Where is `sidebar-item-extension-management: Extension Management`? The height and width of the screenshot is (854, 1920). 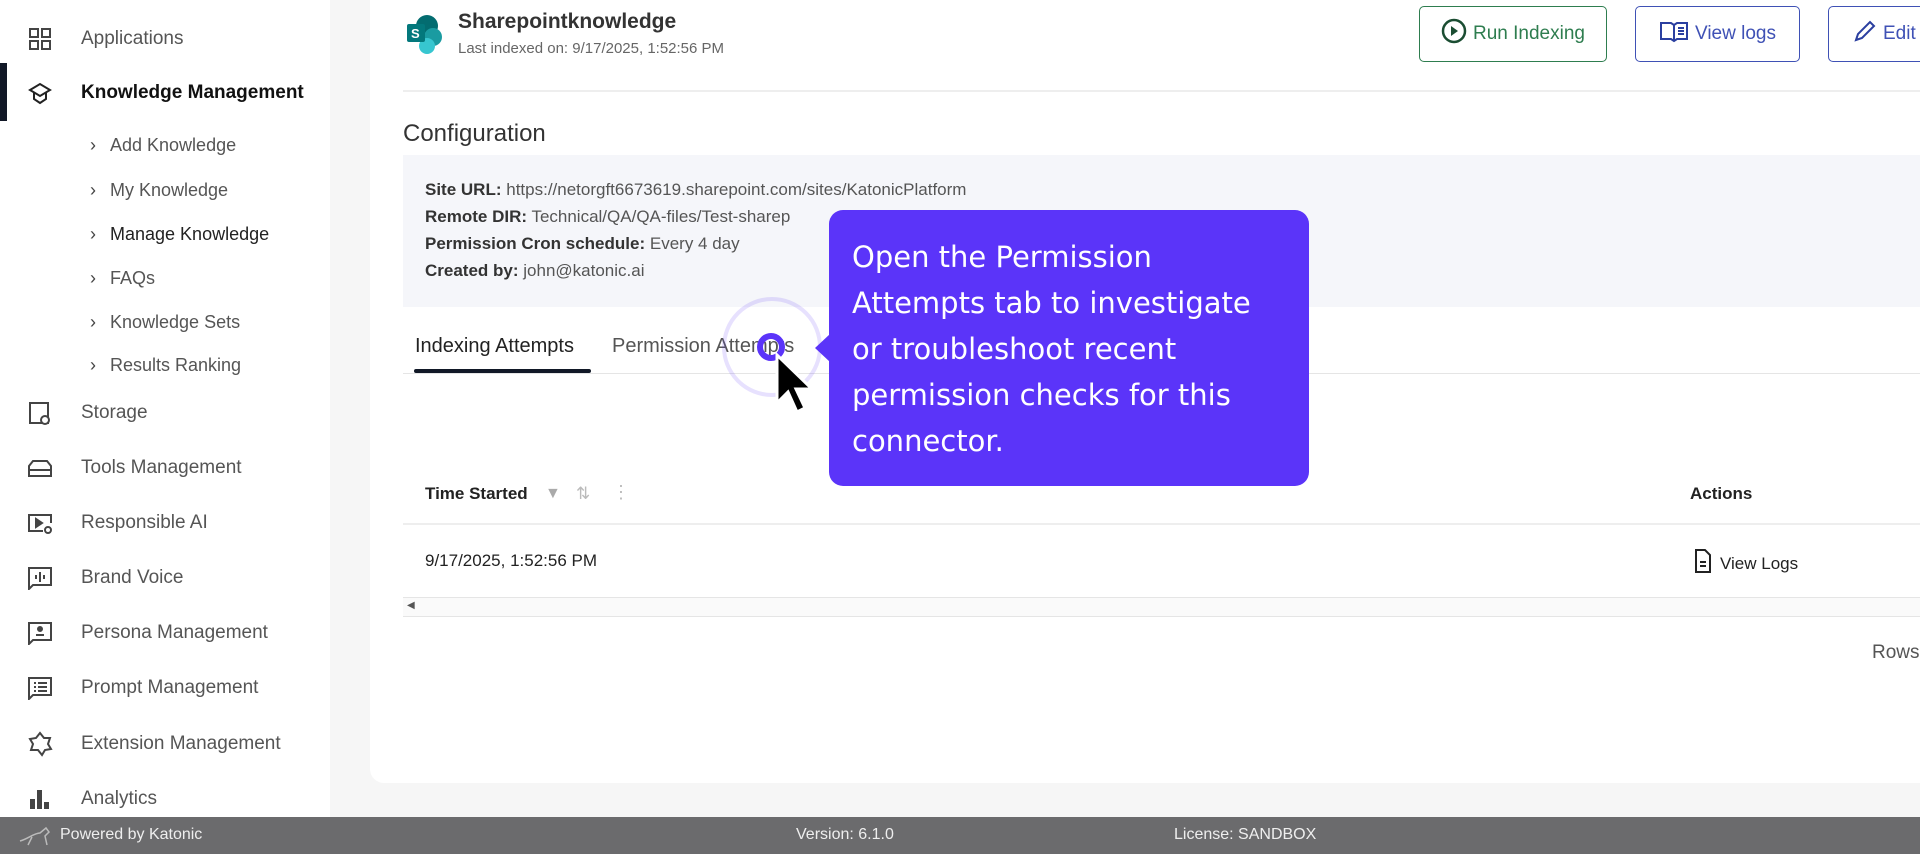
sidebar-item-extension-management: Extension Management is located at coordinates (165, 744).